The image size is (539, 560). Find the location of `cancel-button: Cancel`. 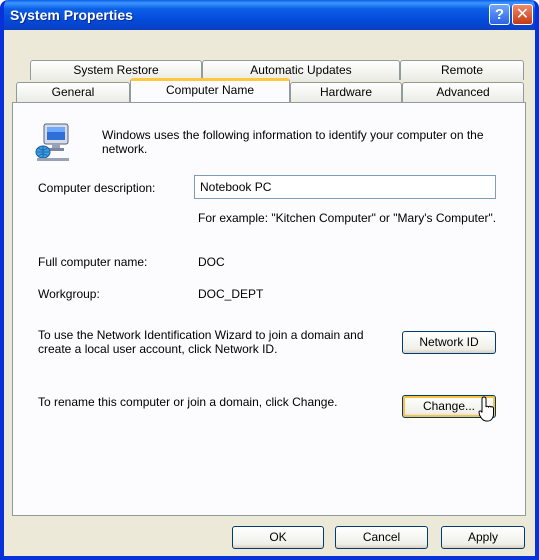

cancel-button: Cancel is located at coordinates (381, 537).